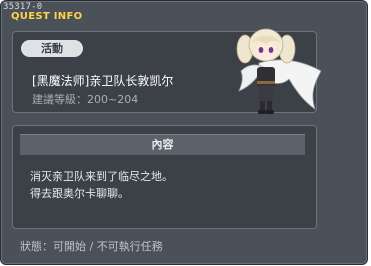 Image resolution: width=371 pixels, height=266 pixels. What do you see at coordinates (101, 185) in the screenshot?
I see `quest-description: 消灭亲卫队来到了临尽之地。 得去跟奥尔卡聊聊。` at bounding box center [101, 185].